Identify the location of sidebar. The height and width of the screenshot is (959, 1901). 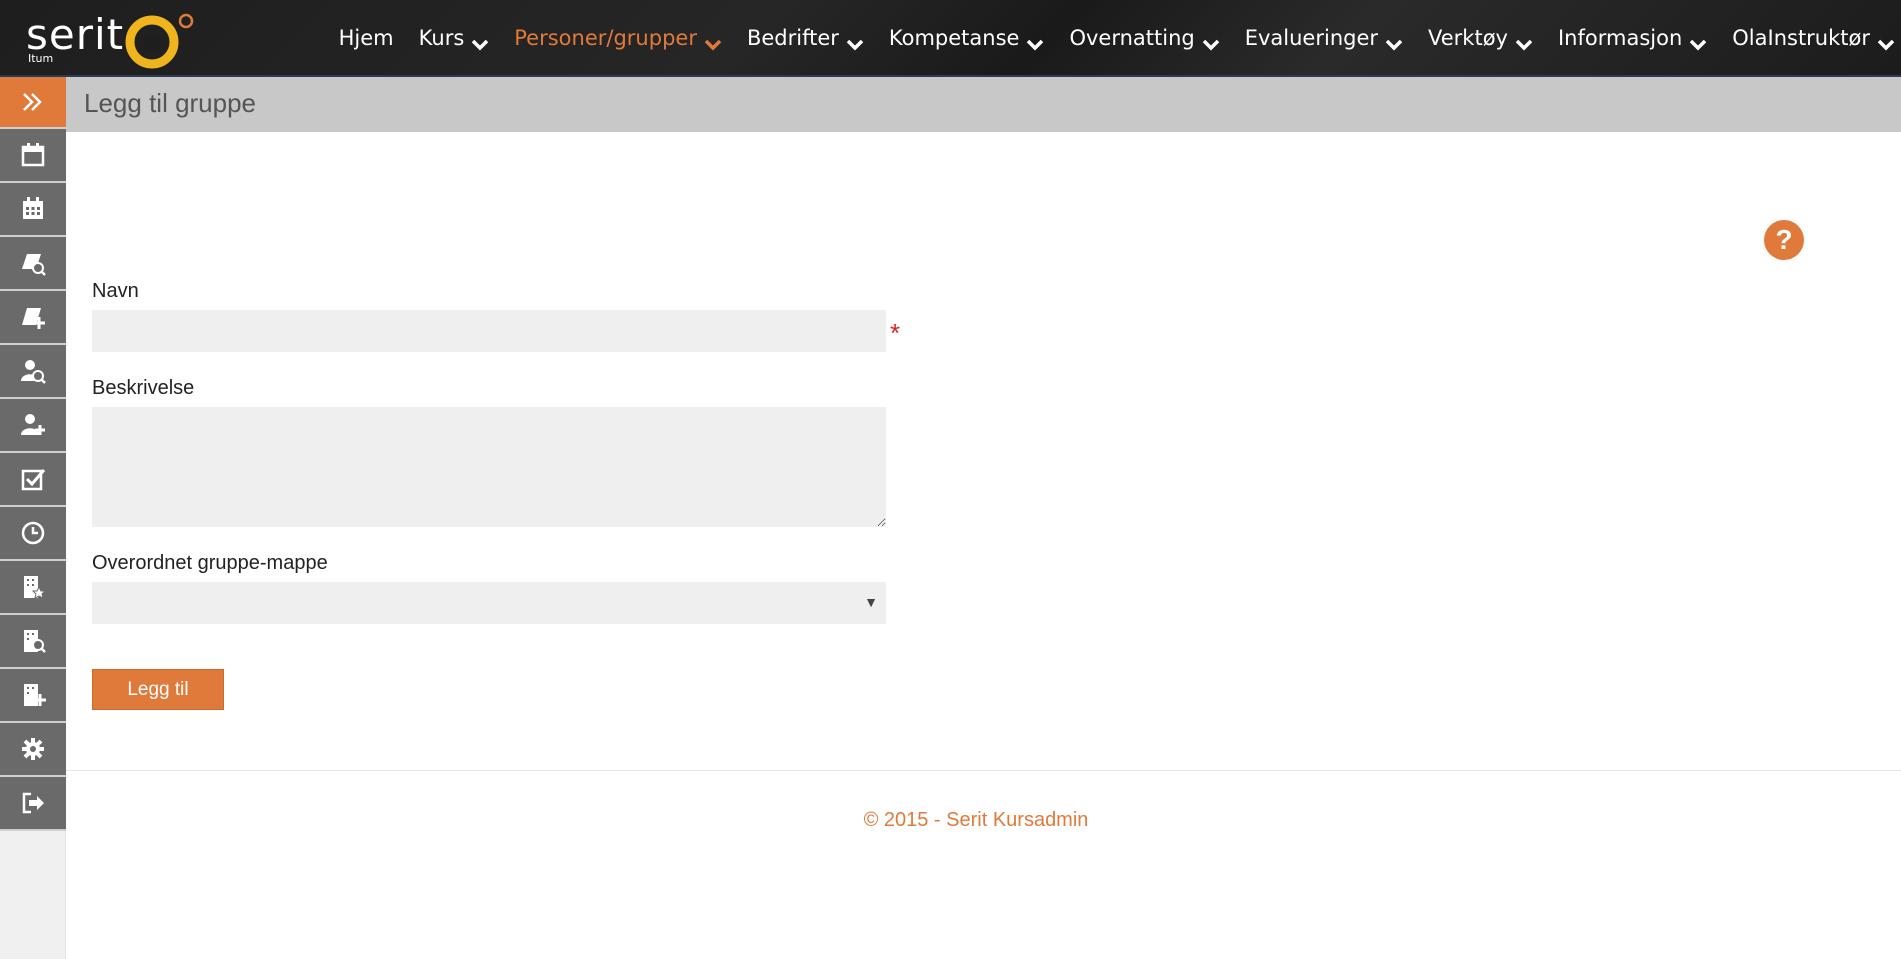
(33, 518).